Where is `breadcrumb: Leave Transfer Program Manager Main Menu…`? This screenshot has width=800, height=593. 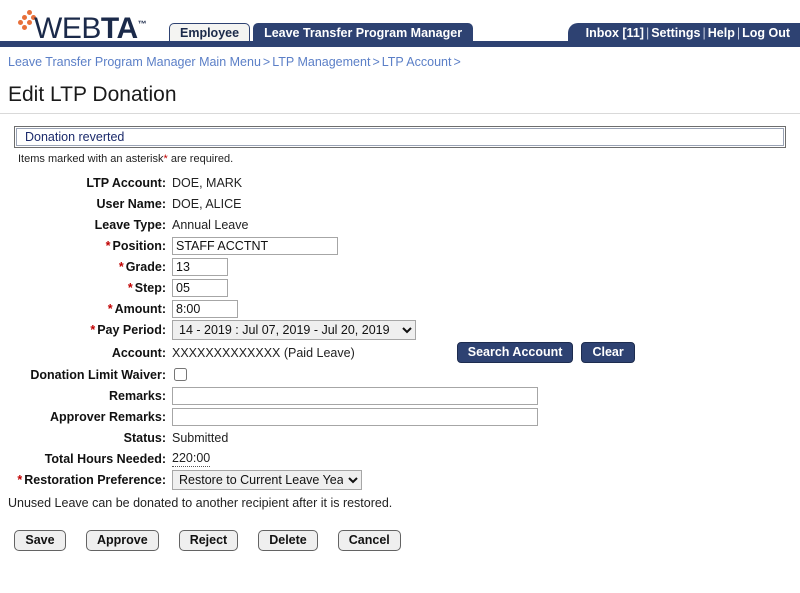
breadcrumb: Leave Transfer Program Manager Main Menu… is located at coordinates (400, 58).